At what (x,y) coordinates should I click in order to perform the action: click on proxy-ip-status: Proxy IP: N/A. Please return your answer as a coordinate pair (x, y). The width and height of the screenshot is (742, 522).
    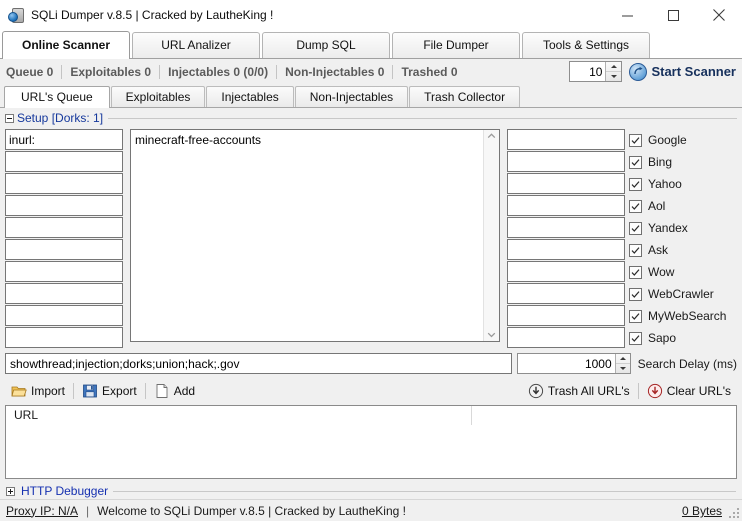
    Looking at the image, I should click on (42, 511).